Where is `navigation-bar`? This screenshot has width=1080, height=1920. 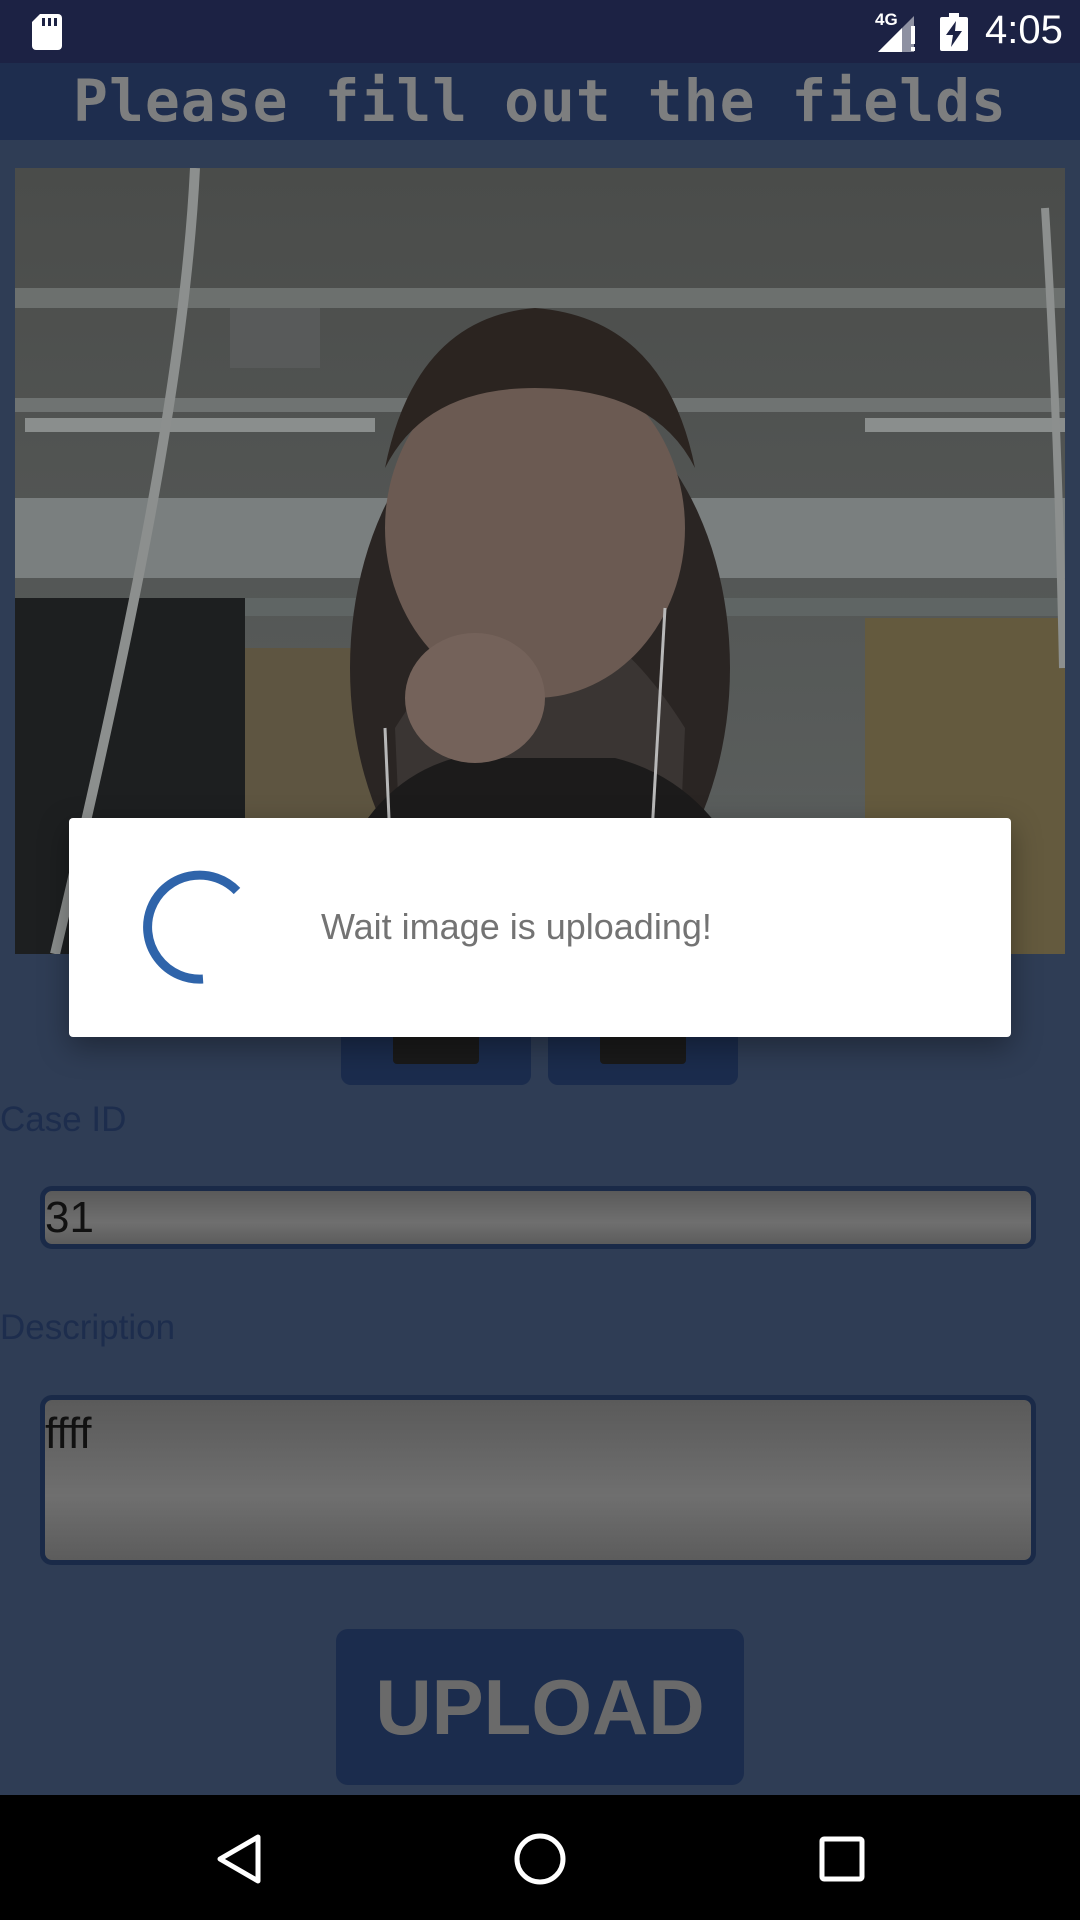
navigation-bar is located at coordinates (540, 1857).